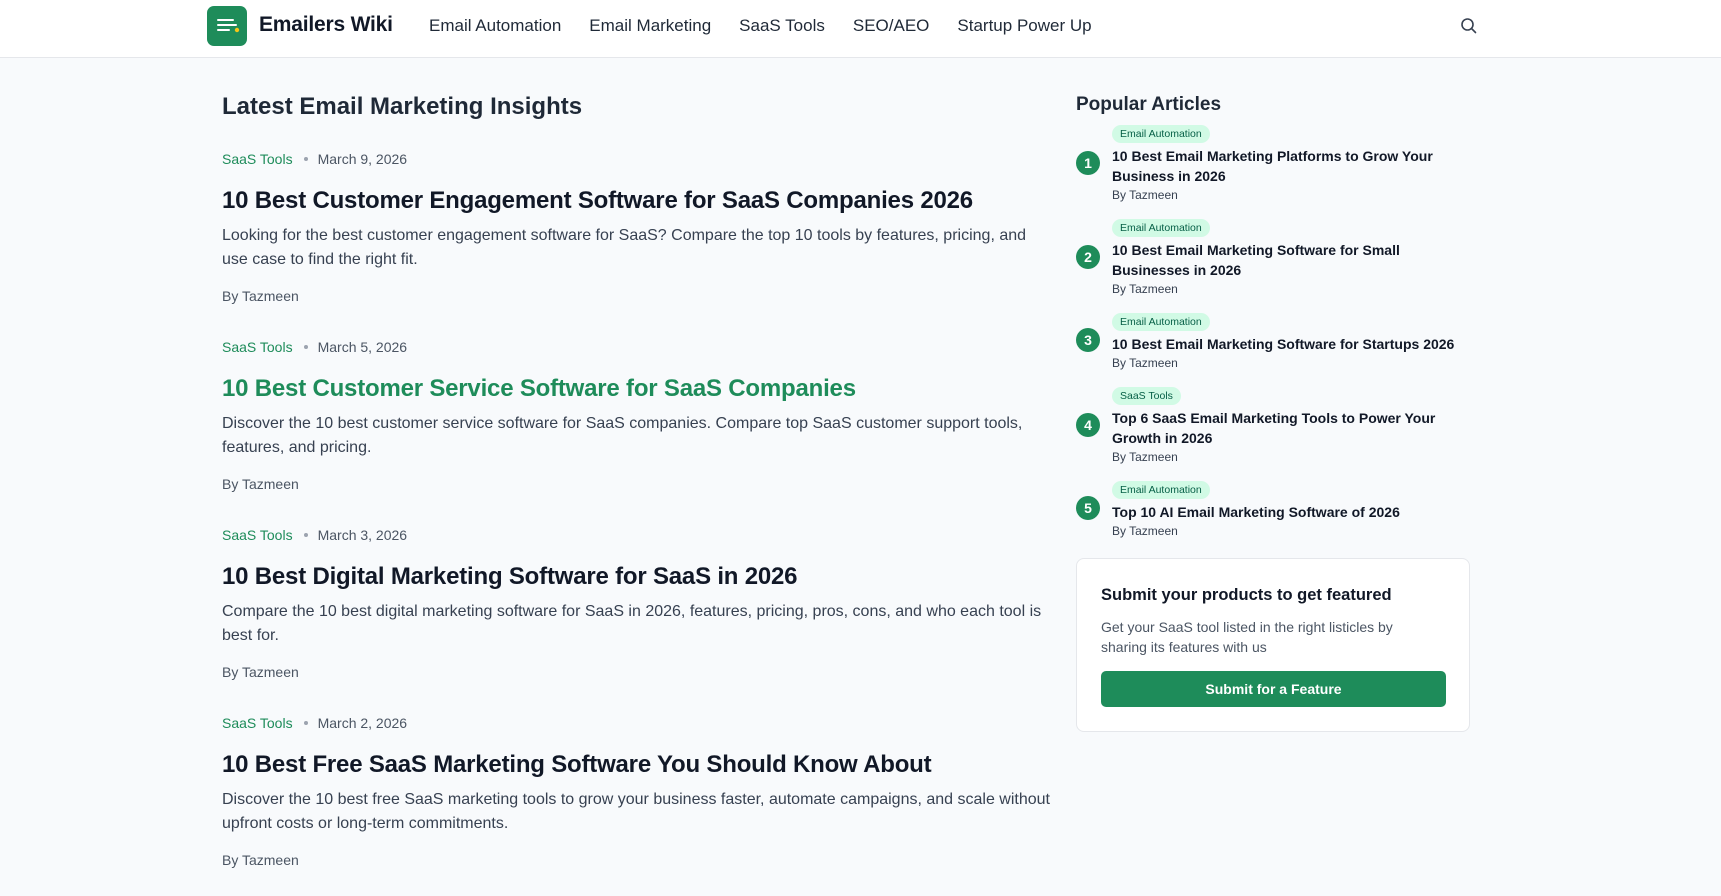 The image size is (1721, 896). Describe the element at coordinates (1088, 340) in the screenshot. I see `rank-badge: 3` at that location.